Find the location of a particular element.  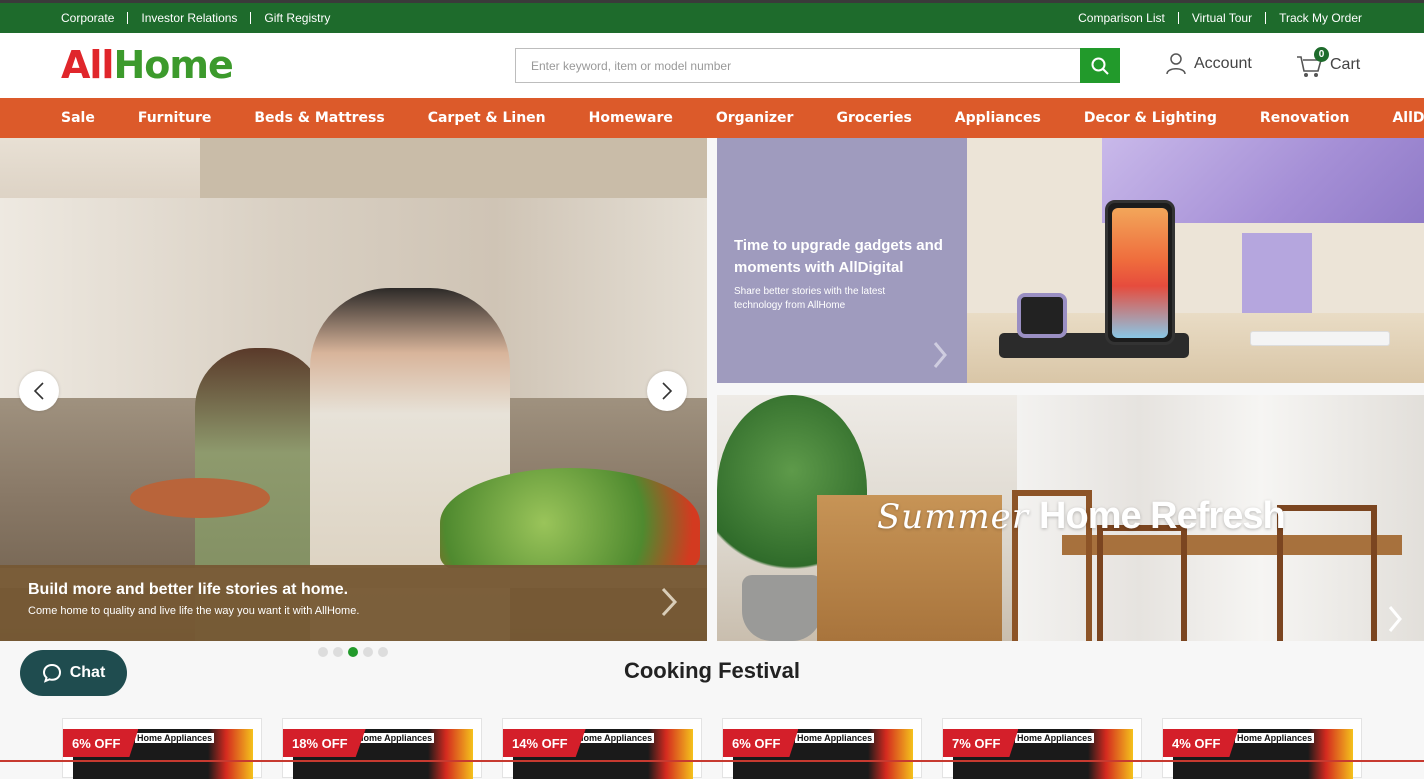

cart-count-badge: 0 is located at coordinates (1321, 54).